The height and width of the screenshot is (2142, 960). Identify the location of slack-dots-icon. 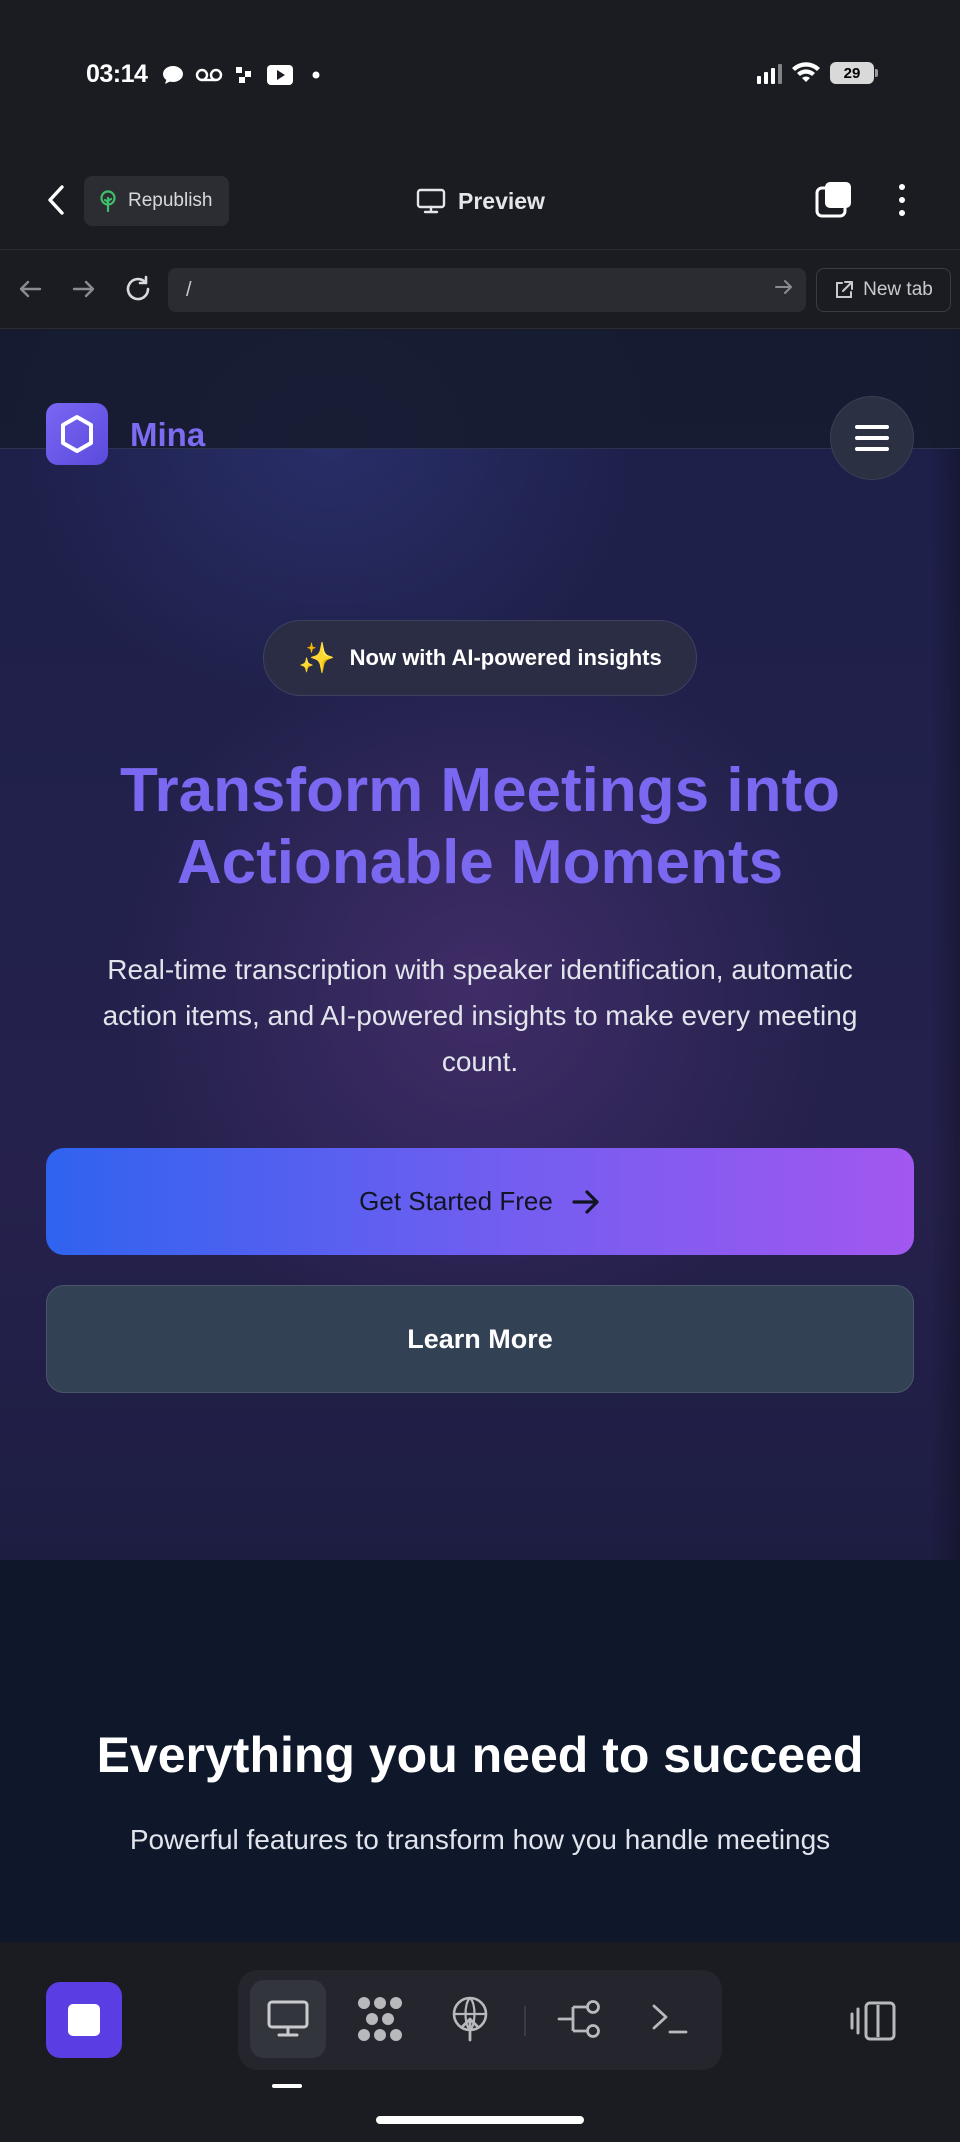
(244, 75).